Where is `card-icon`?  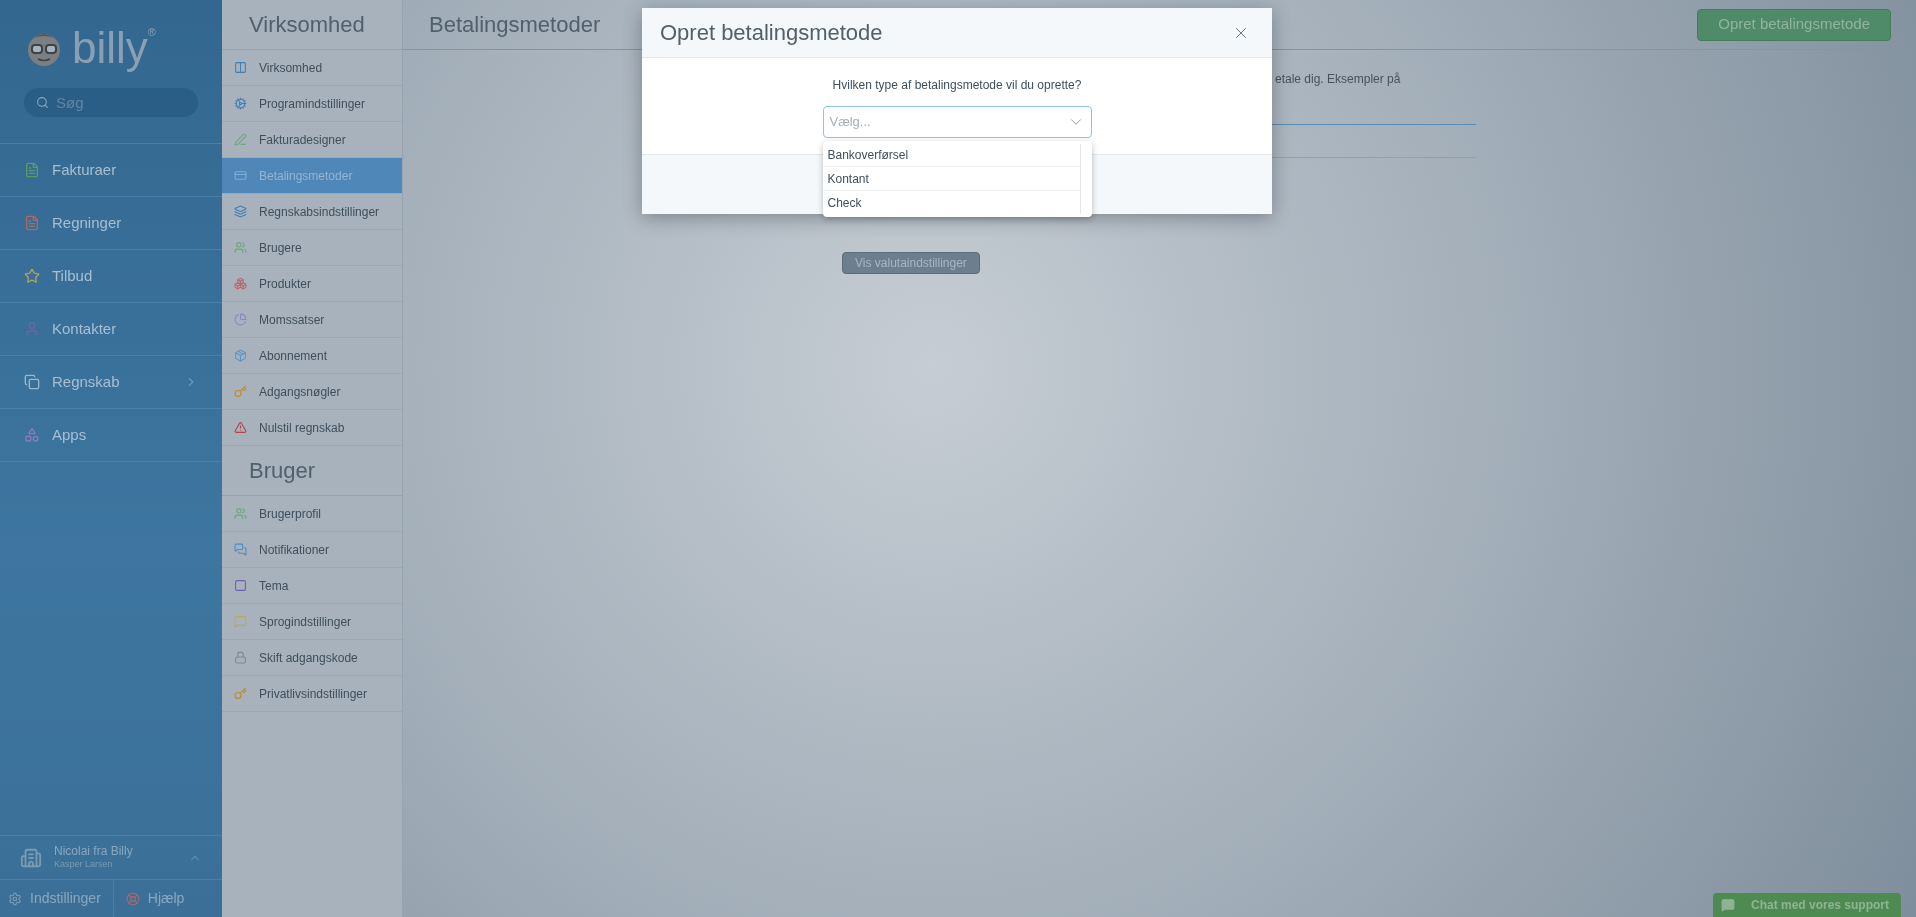 card-icon is located at coordinates (240, 175).